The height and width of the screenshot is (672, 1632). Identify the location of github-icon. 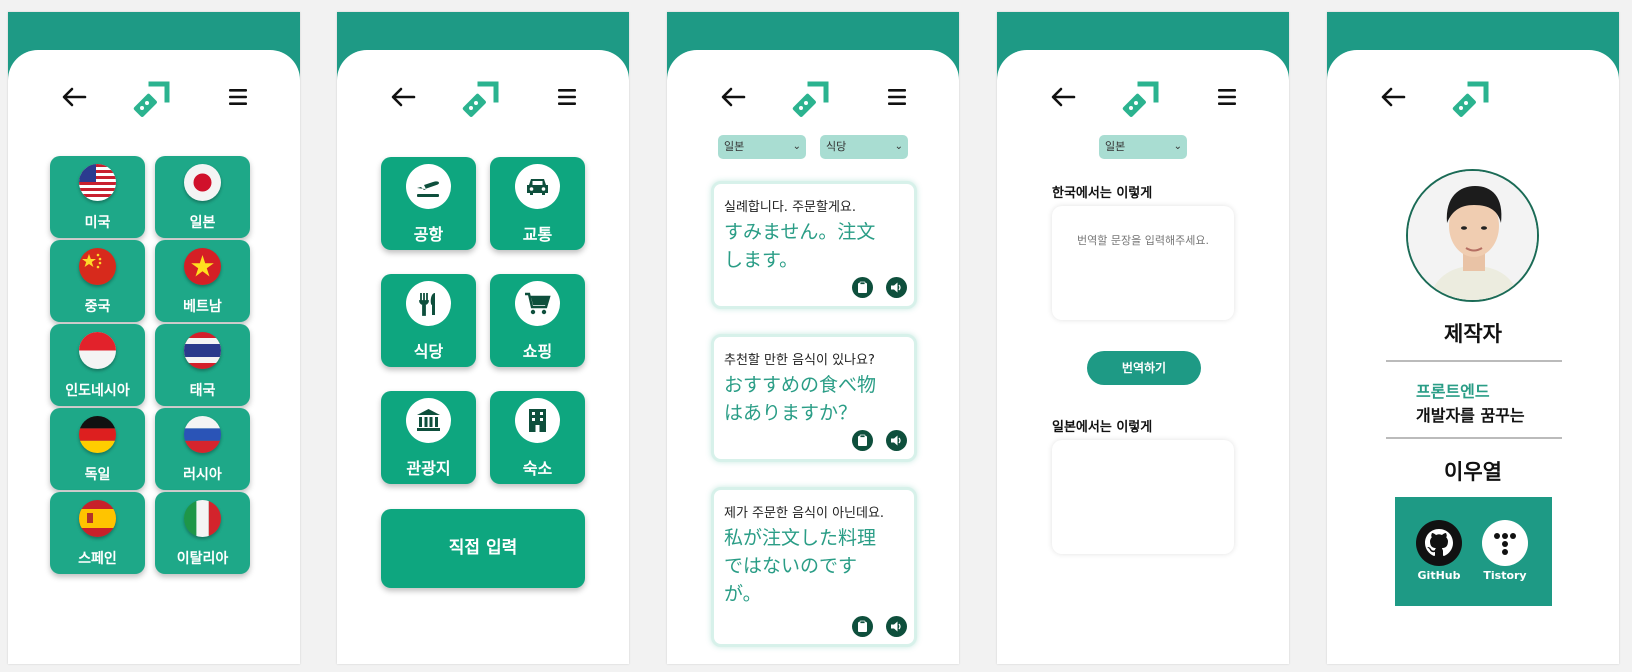
(1439, 542).